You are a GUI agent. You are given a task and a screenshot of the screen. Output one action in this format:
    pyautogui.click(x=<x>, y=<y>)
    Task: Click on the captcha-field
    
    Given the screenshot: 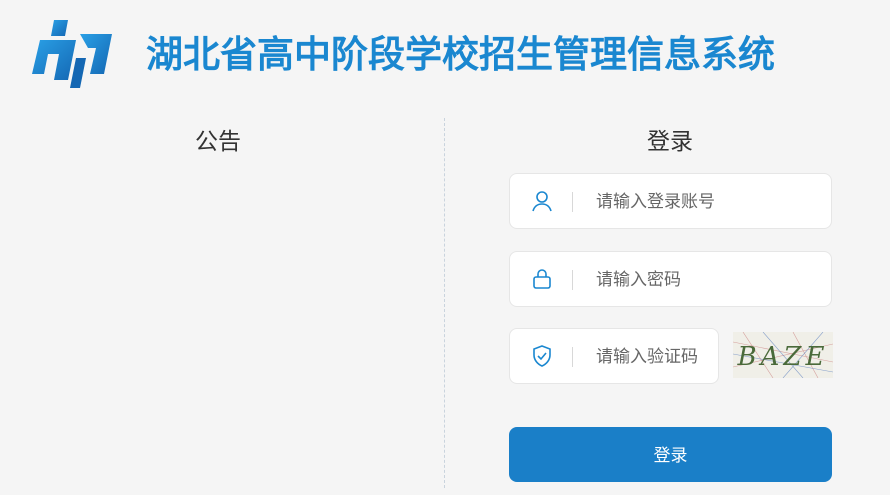 What is the action you would take?
    pyautogui.click(x=614, y=356)
    